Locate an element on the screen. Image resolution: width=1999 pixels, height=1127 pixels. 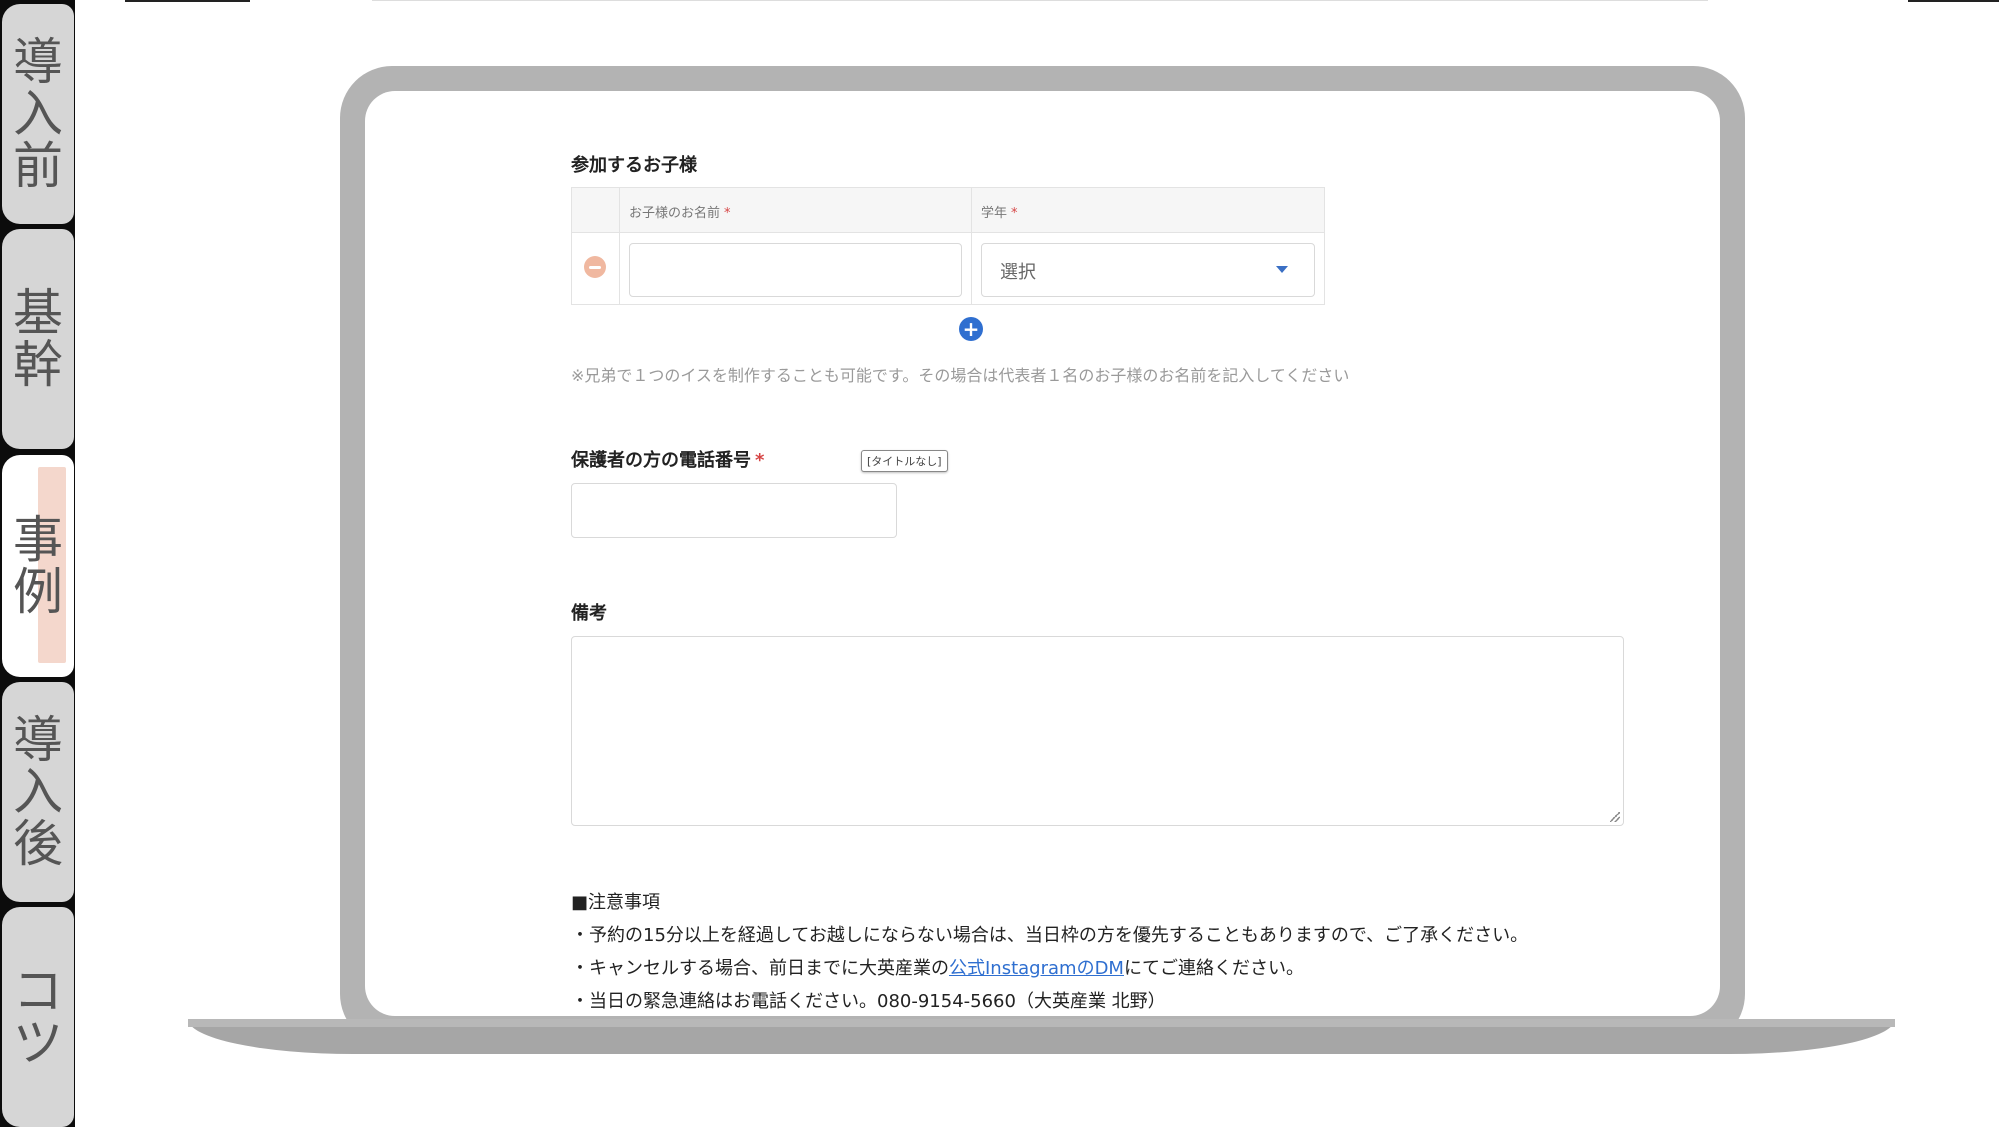
plus-circle-icon: + is located at coordinates (971, 329).